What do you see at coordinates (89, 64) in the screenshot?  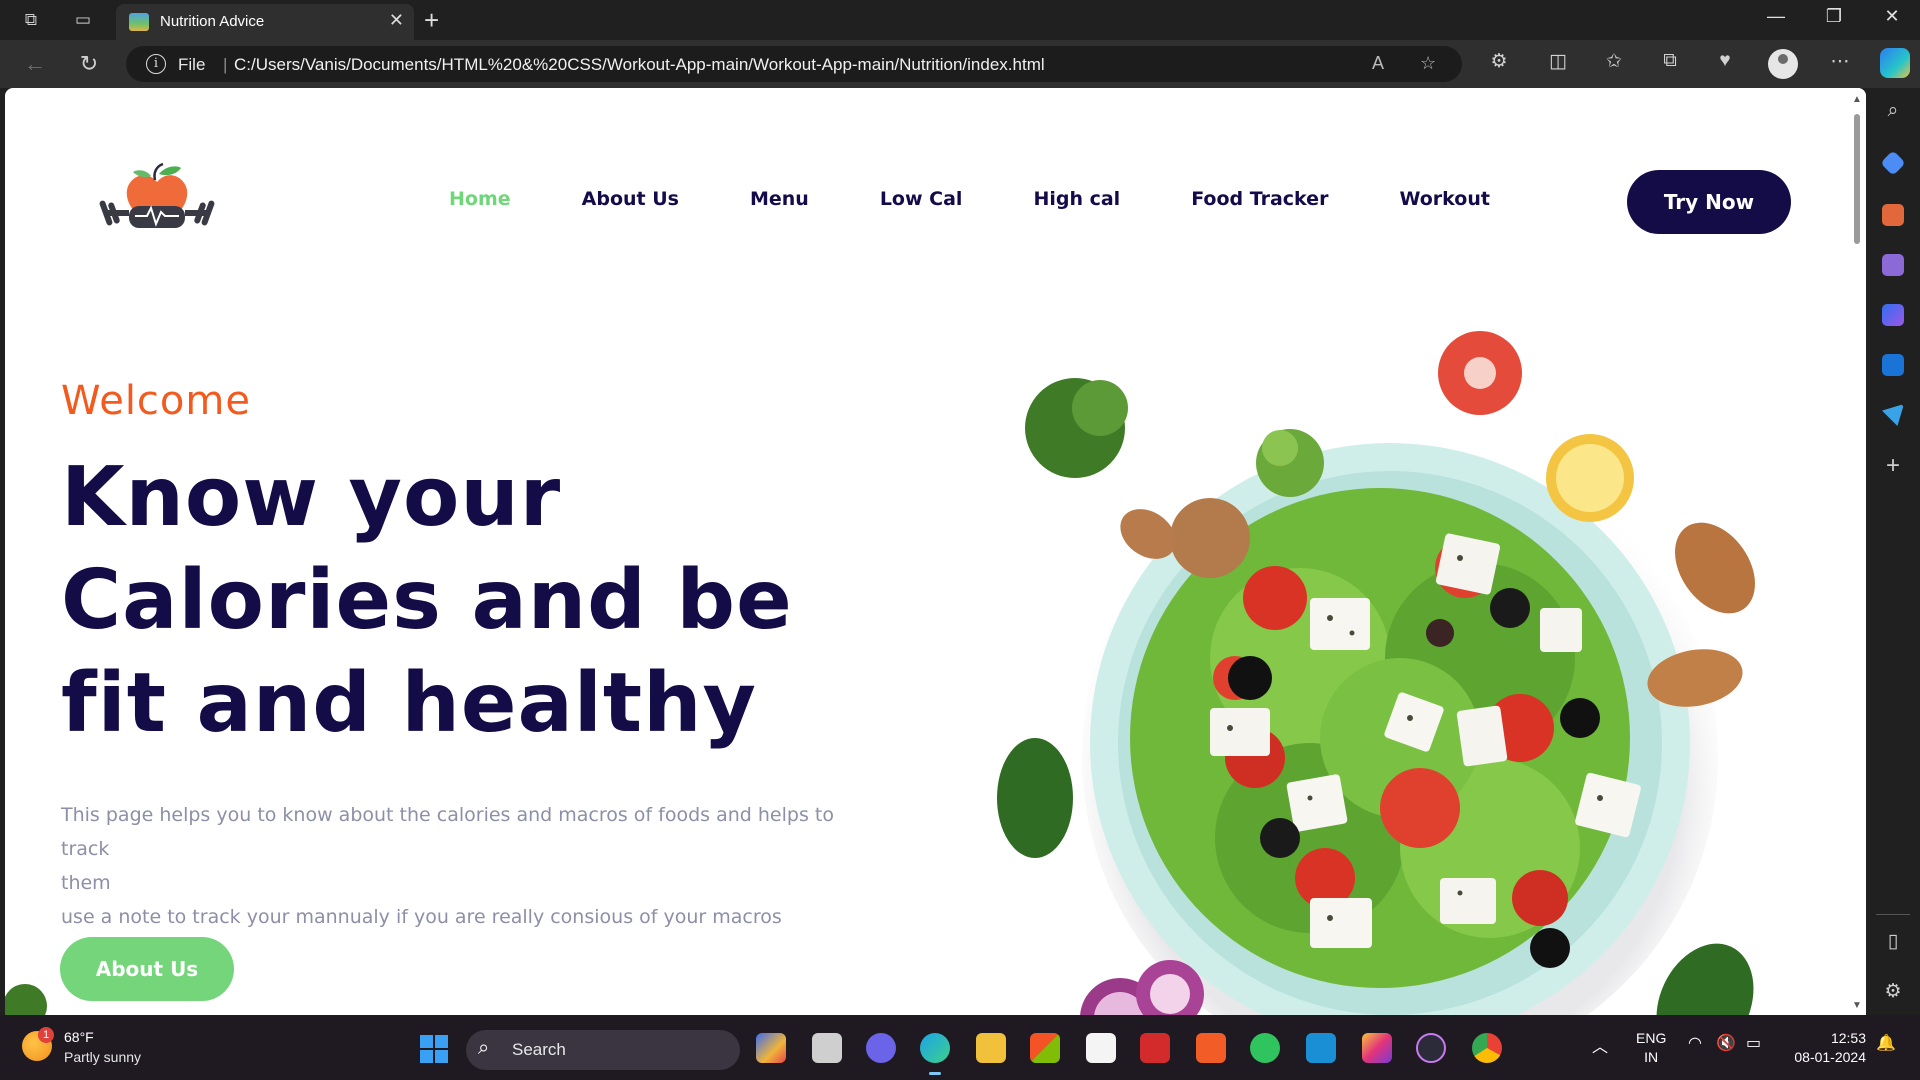 I see `refresh-icon: ↻` at bounding box center [89, 64].